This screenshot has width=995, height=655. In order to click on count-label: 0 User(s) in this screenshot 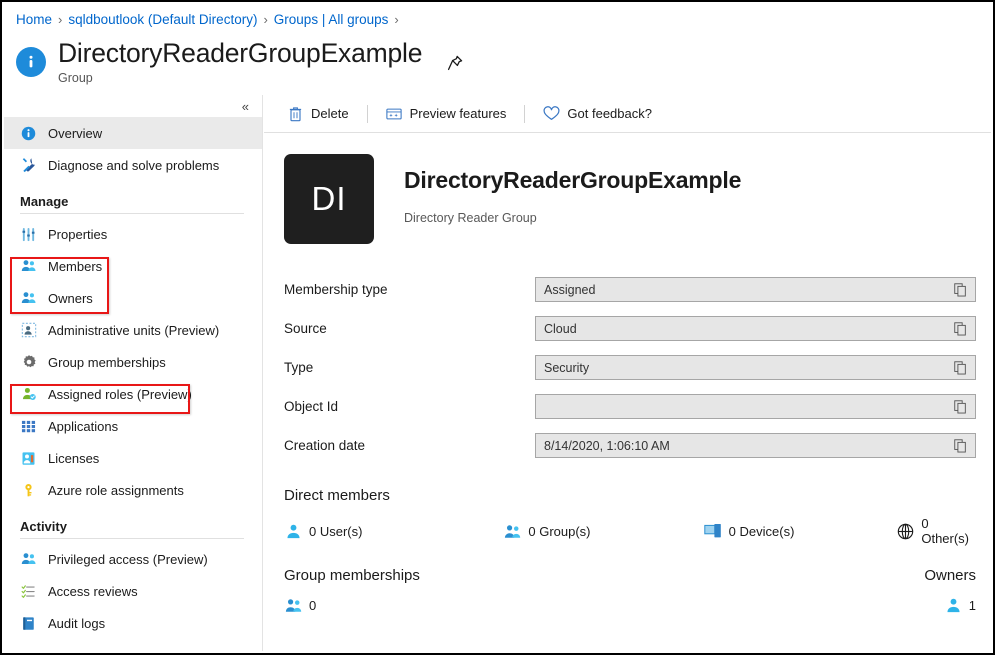, I will do `click(336, 531)`.